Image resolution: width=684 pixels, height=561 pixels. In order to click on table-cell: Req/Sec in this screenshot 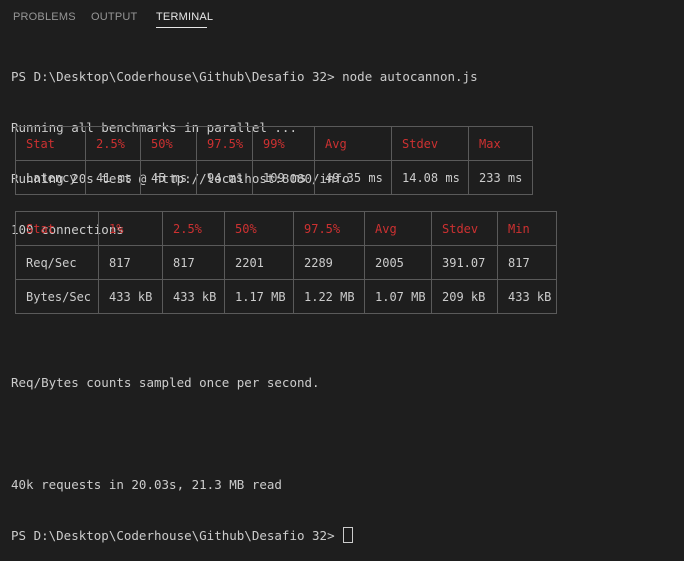, I will do `click(57, 262)`.